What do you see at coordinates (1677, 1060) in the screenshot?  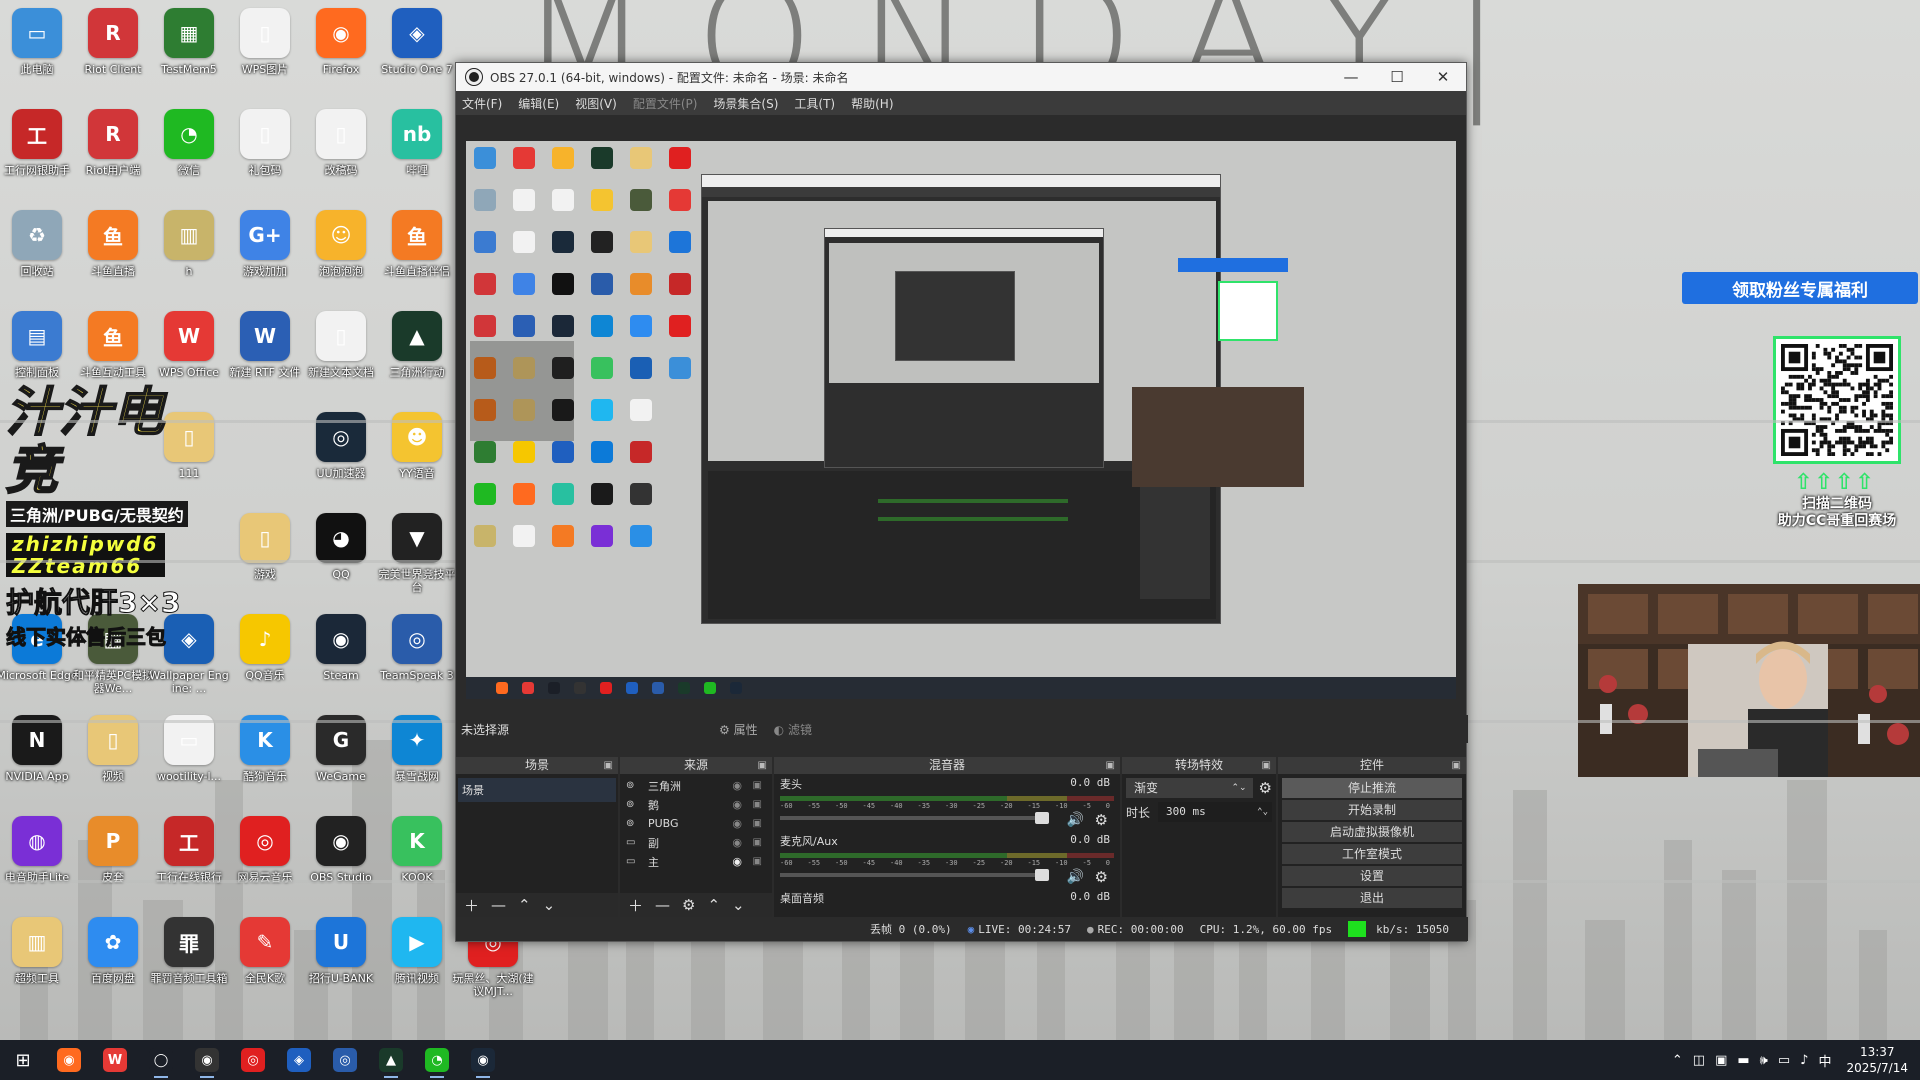 I see `chevron-up-icon: ⌃` at bounding box center [1677, 1060].